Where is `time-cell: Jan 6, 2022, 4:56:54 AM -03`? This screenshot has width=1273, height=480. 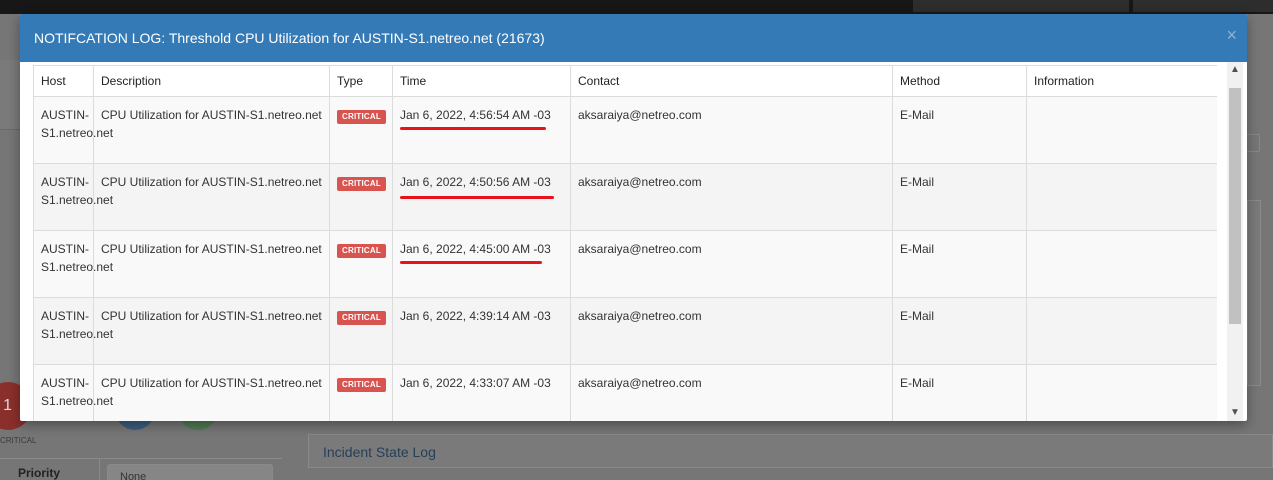
time-cell: Jan 6, 2022, 4:56:54 AM -03 is located at coordinates (481, 130).